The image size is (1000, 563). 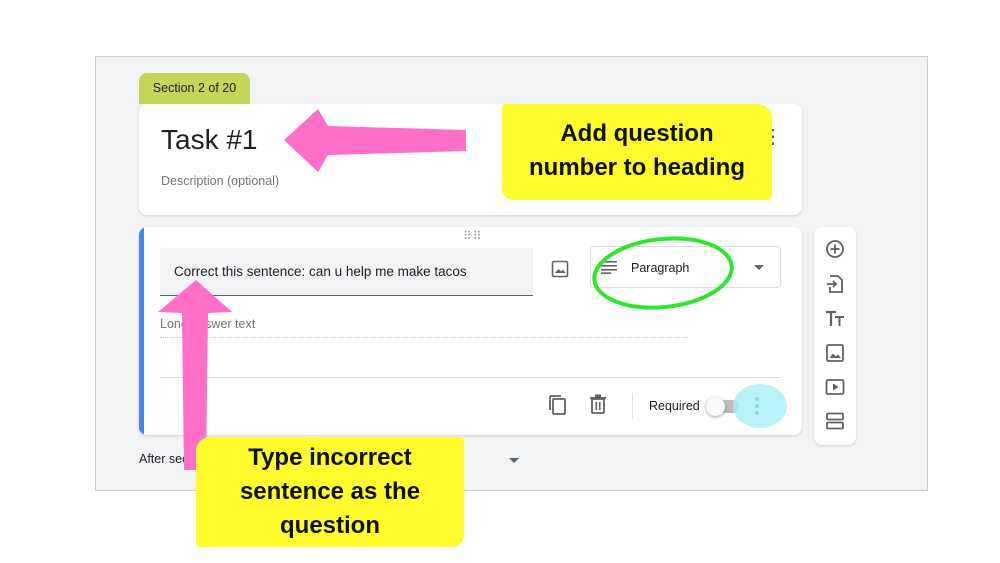 I want to click on question-type-select: Paragraph, so click(x=685, y=267).